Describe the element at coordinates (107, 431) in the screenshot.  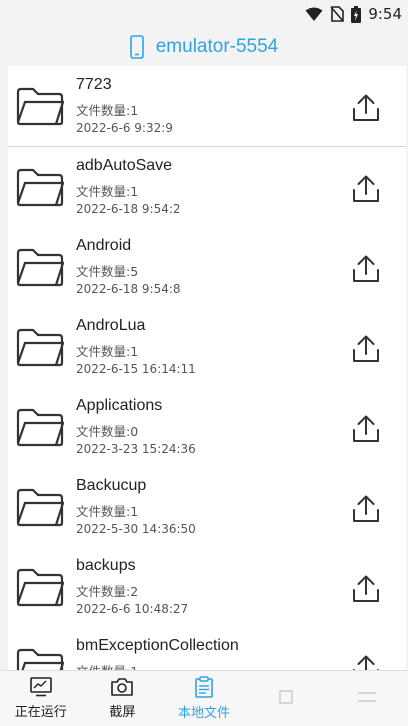
I see `file-count: 文件数量:0` at that location.